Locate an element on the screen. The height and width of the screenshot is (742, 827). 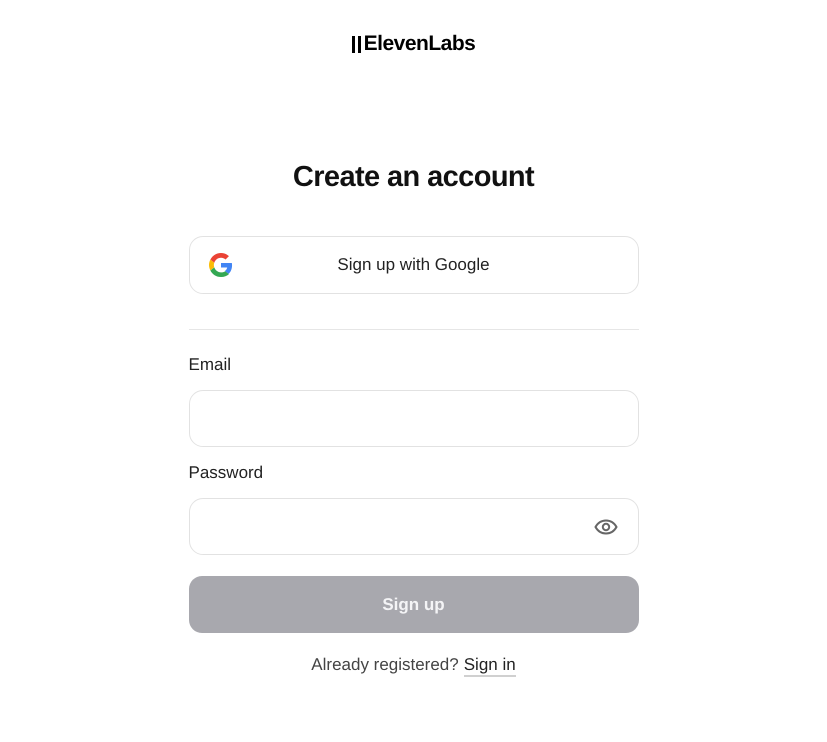
show-password-eye-icon is located at coordinates (606, 526).